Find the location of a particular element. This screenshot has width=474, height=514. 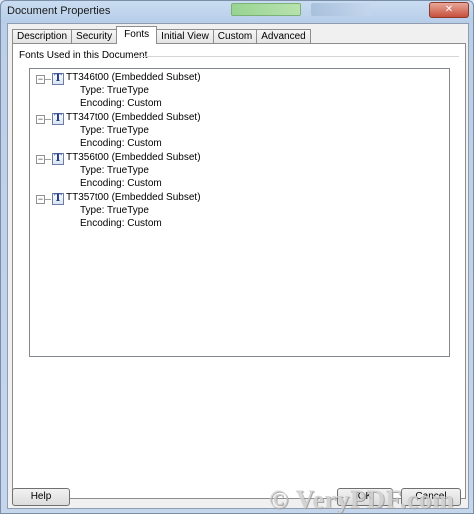

font-name: TT347t00 (Embedded Subset) is located at coordinates (133, 117).